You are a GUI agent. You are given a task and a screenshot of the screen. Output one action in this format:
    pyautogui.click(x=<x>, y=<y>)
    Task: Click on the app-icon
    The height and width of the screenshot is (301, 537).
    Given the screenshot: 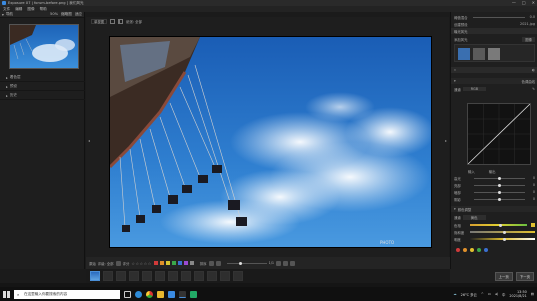 What is the action you would take?
    pyautogui.click(x=193, y=294)
    